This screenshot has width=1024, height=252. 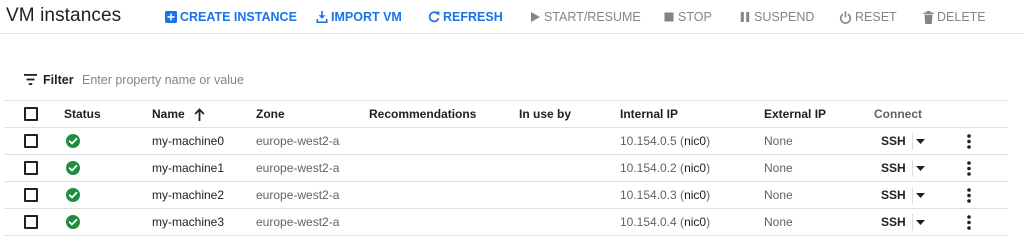 I want to click on create-instance-label: CREATE INSTANCE, so click(x=238, y=17).